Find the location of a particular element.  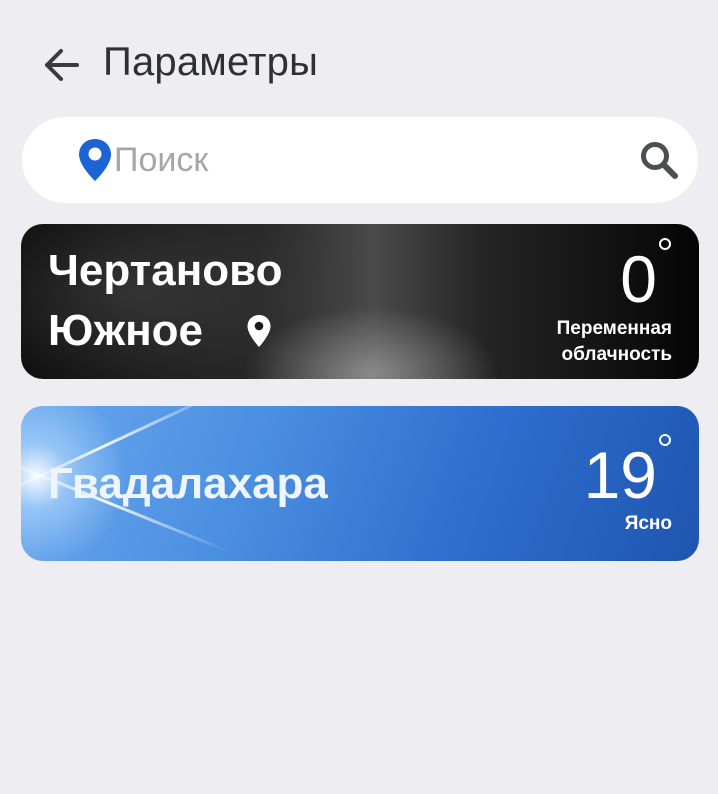

back-button is located at coordinates (61, 65).